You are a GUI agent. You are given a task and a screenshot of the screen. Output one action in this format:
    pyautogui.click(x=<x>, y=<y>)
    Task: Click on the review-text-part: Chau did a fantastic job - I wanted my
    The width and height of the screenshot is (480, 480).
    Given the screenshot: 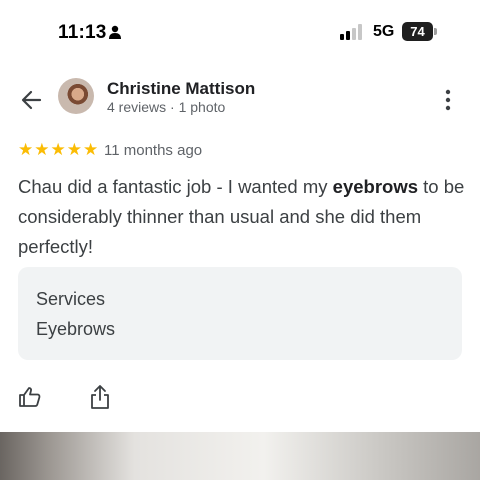 What is the action you would take?
    pyautogui.click(x=175, y=186)
    